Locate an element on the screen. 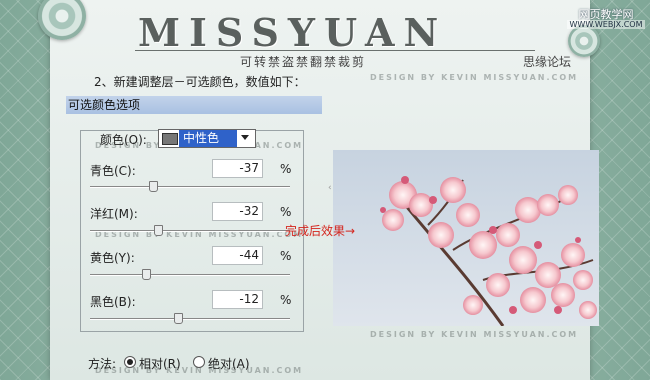 This screenshot has width=650, height=380. cyan-label: 青色(C): is located at coordinates (113, 171).